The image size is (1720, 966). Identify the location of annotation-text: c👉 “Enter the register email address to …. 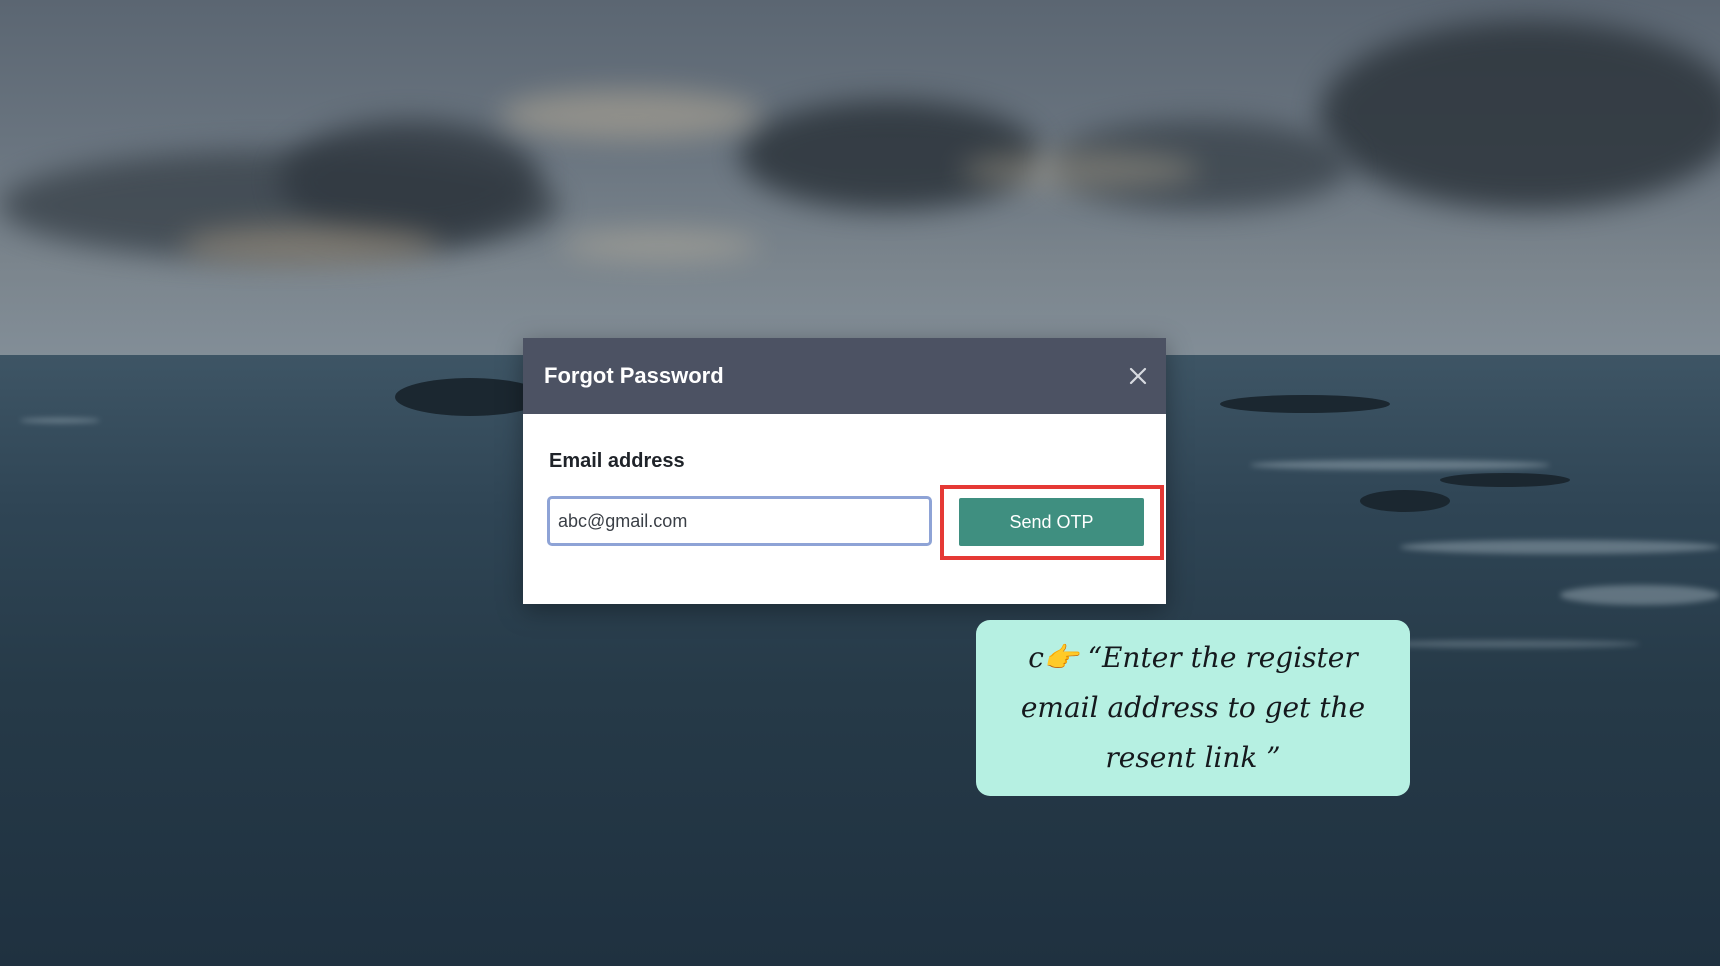
(1193, 707).